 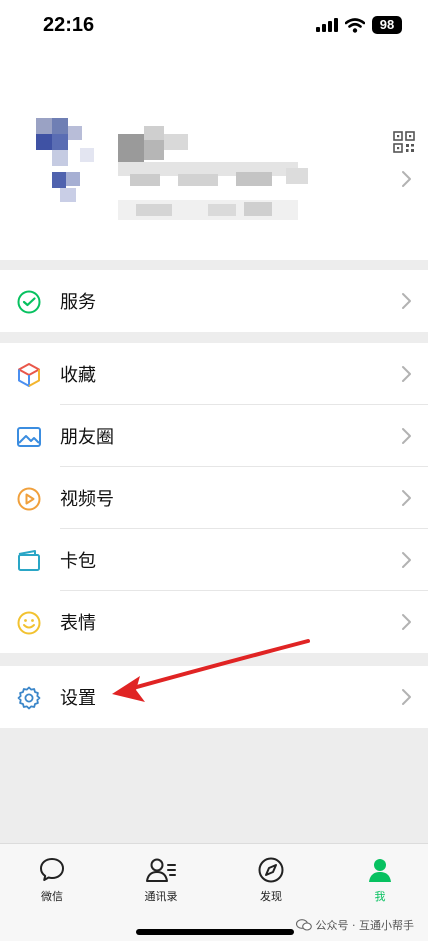 What do you see at coordinates (161, 870) in the screenshot?
I see `contacts-icon` at bounding box center [161, 870].